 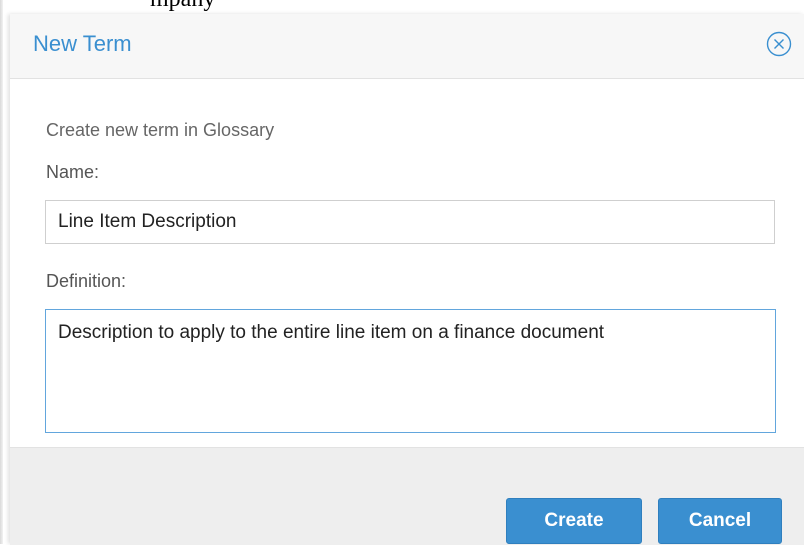 I want to click on dialog-title: New Term, so click(x=82, y=43).